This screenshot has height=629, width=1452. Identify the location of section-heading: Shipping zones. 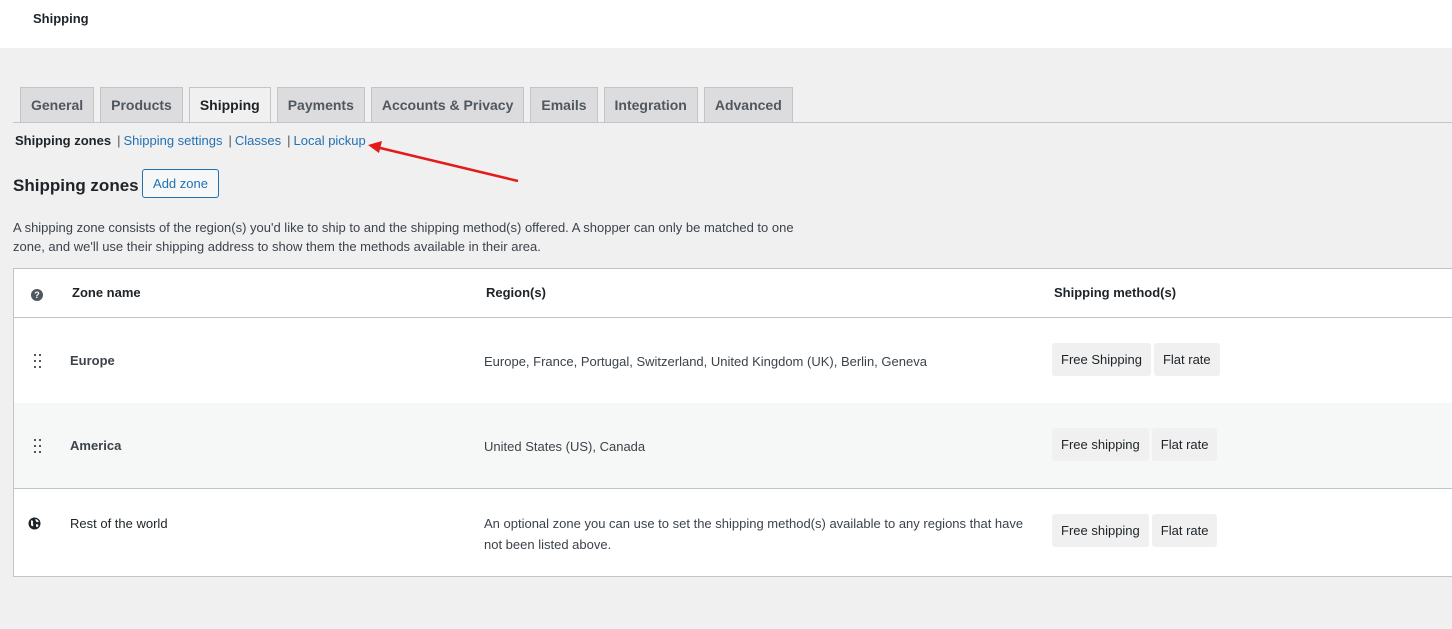
(76, 185).